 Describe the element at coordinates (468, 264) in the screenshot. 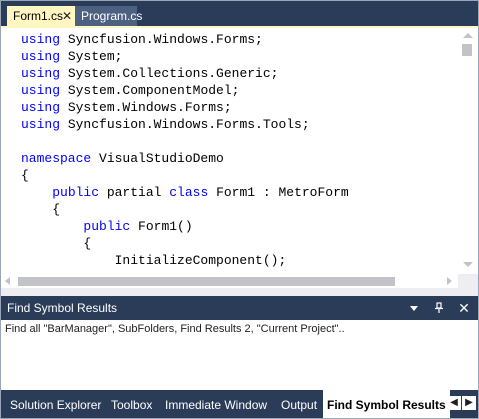

I see `scroll-down-icon` at that location.